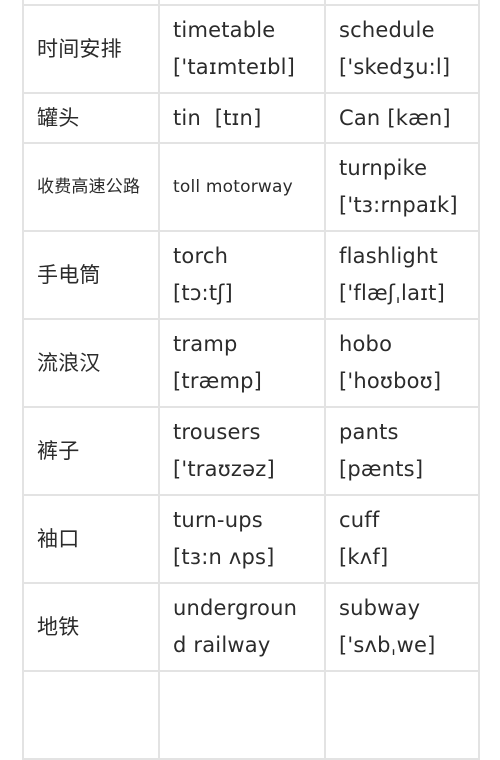 The image size is (500, 760). I want to click on table-row, so click(251, 715).